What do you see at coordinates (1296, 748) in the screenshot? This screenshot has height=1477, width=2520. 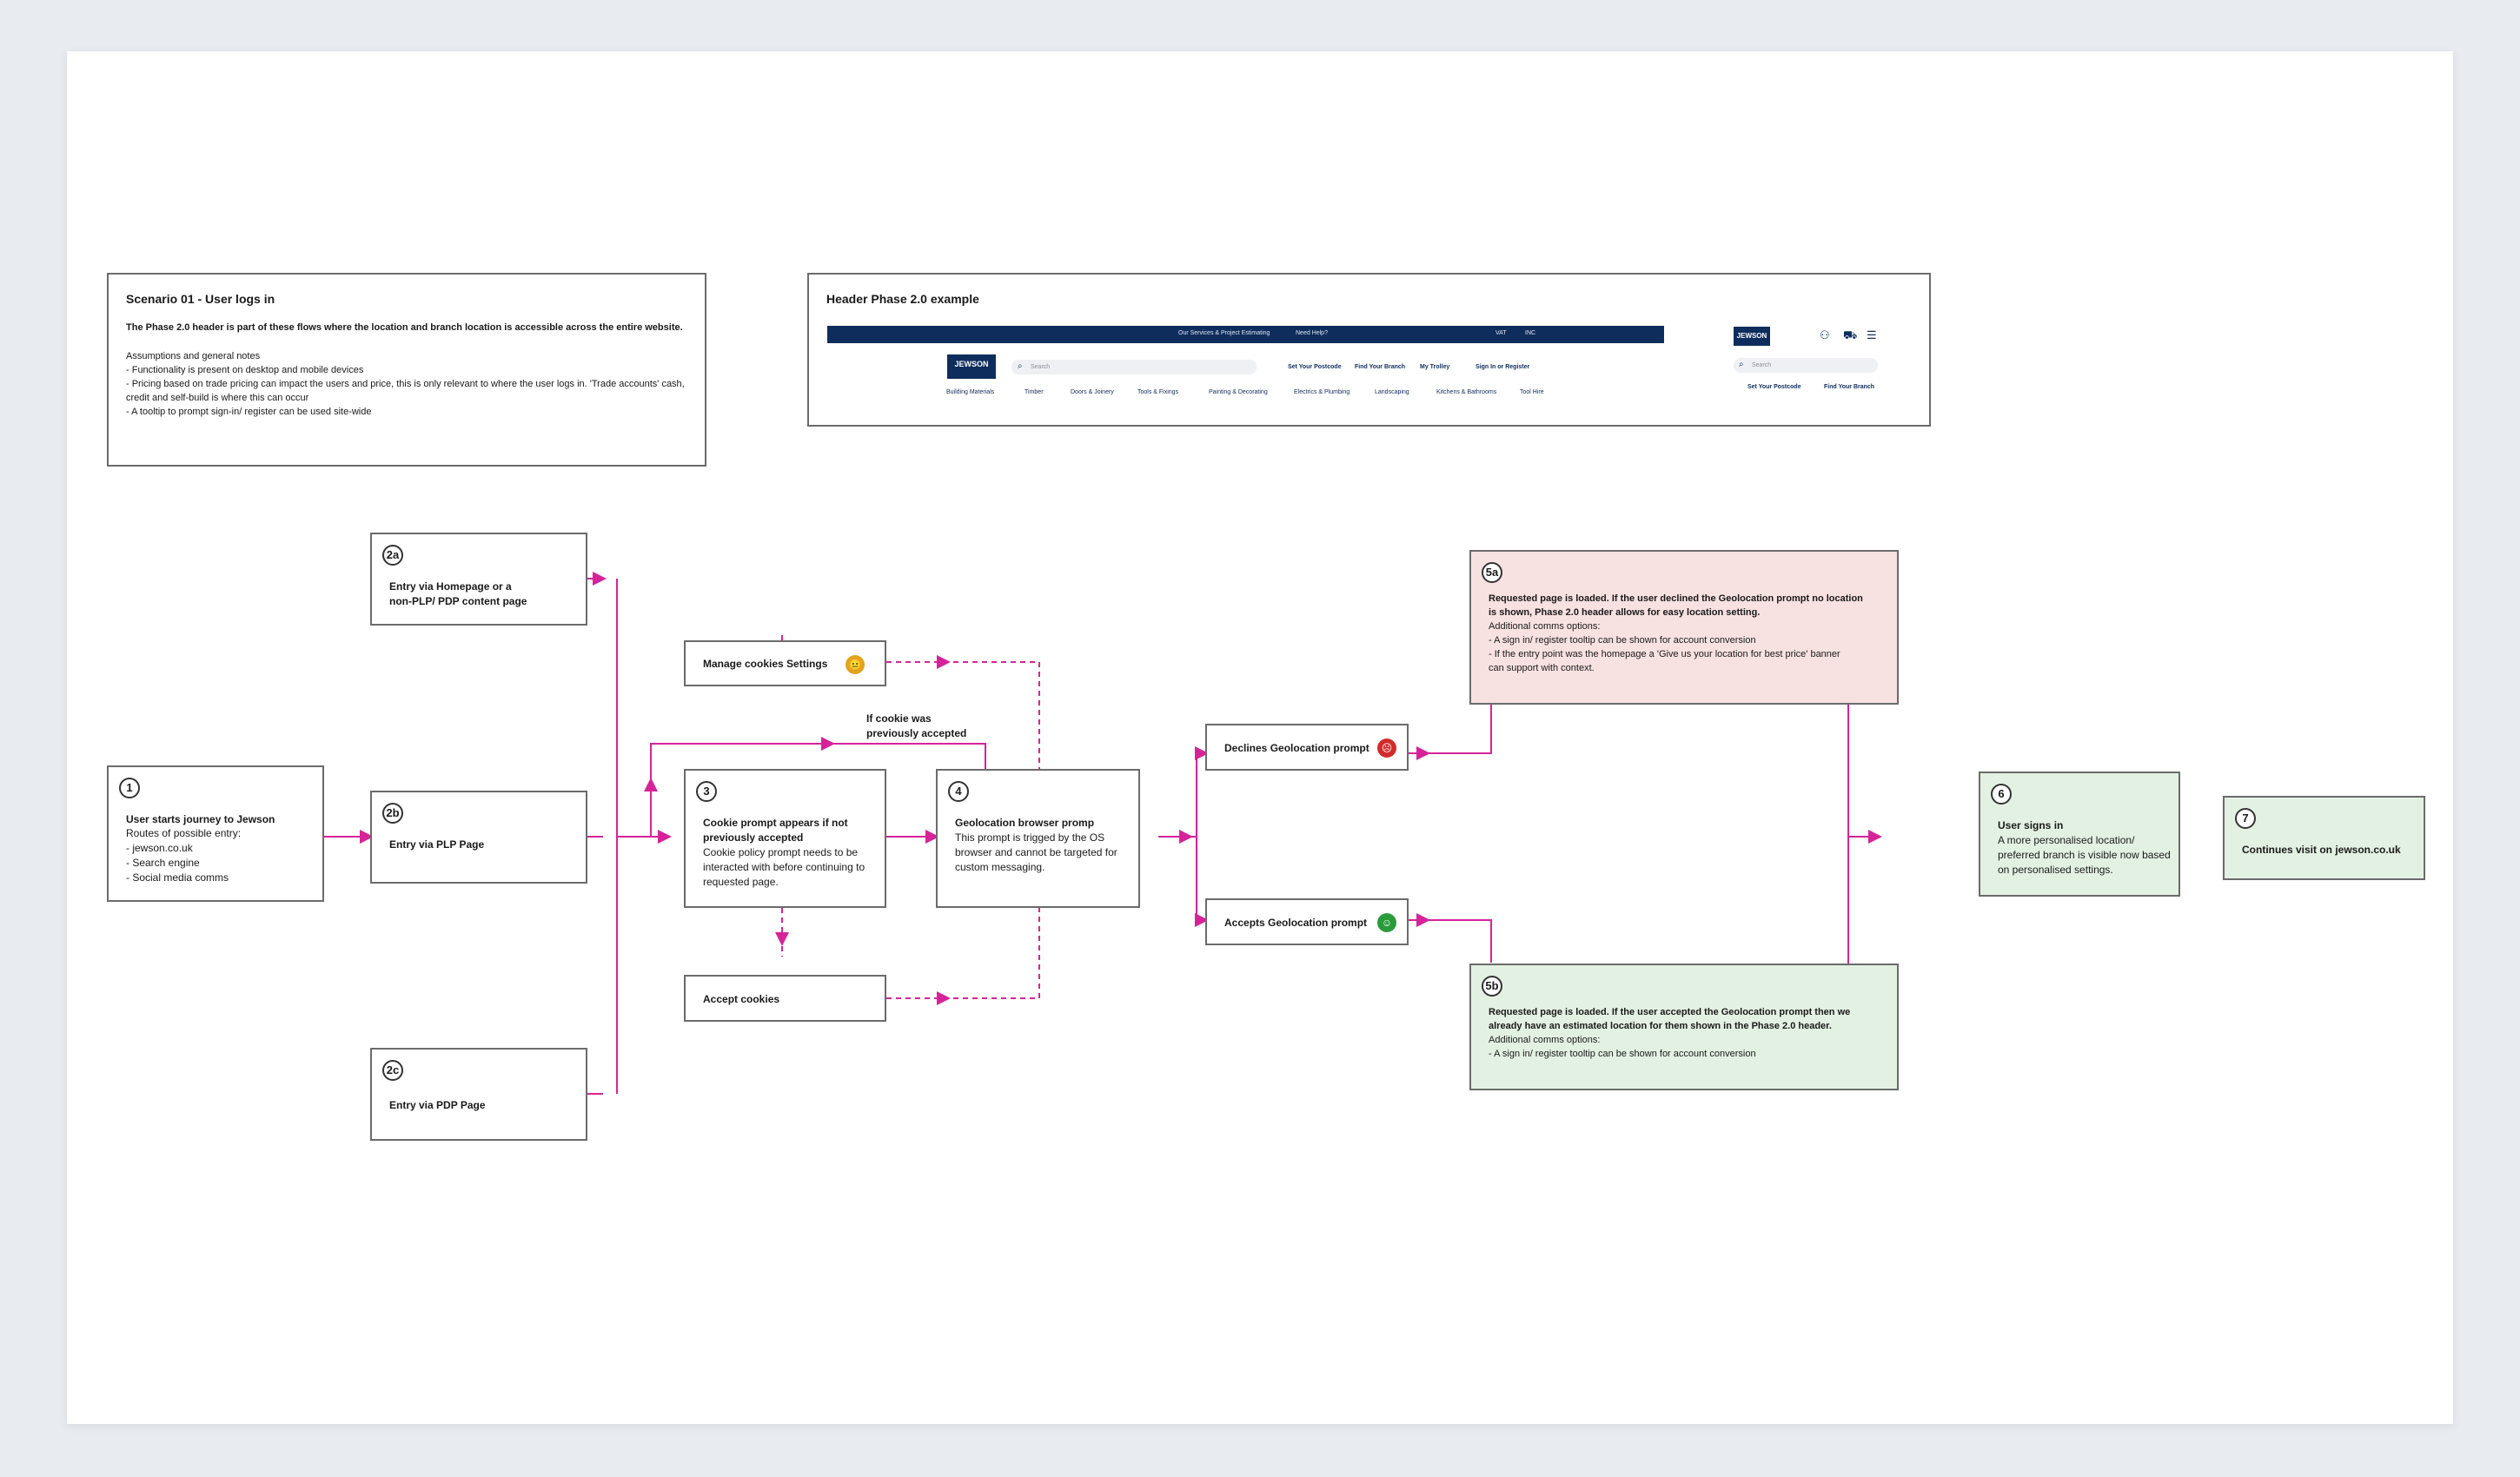 I see `declines-geolocation-title: Declines Geolocation prompt` at bounding box center [1296, 748].